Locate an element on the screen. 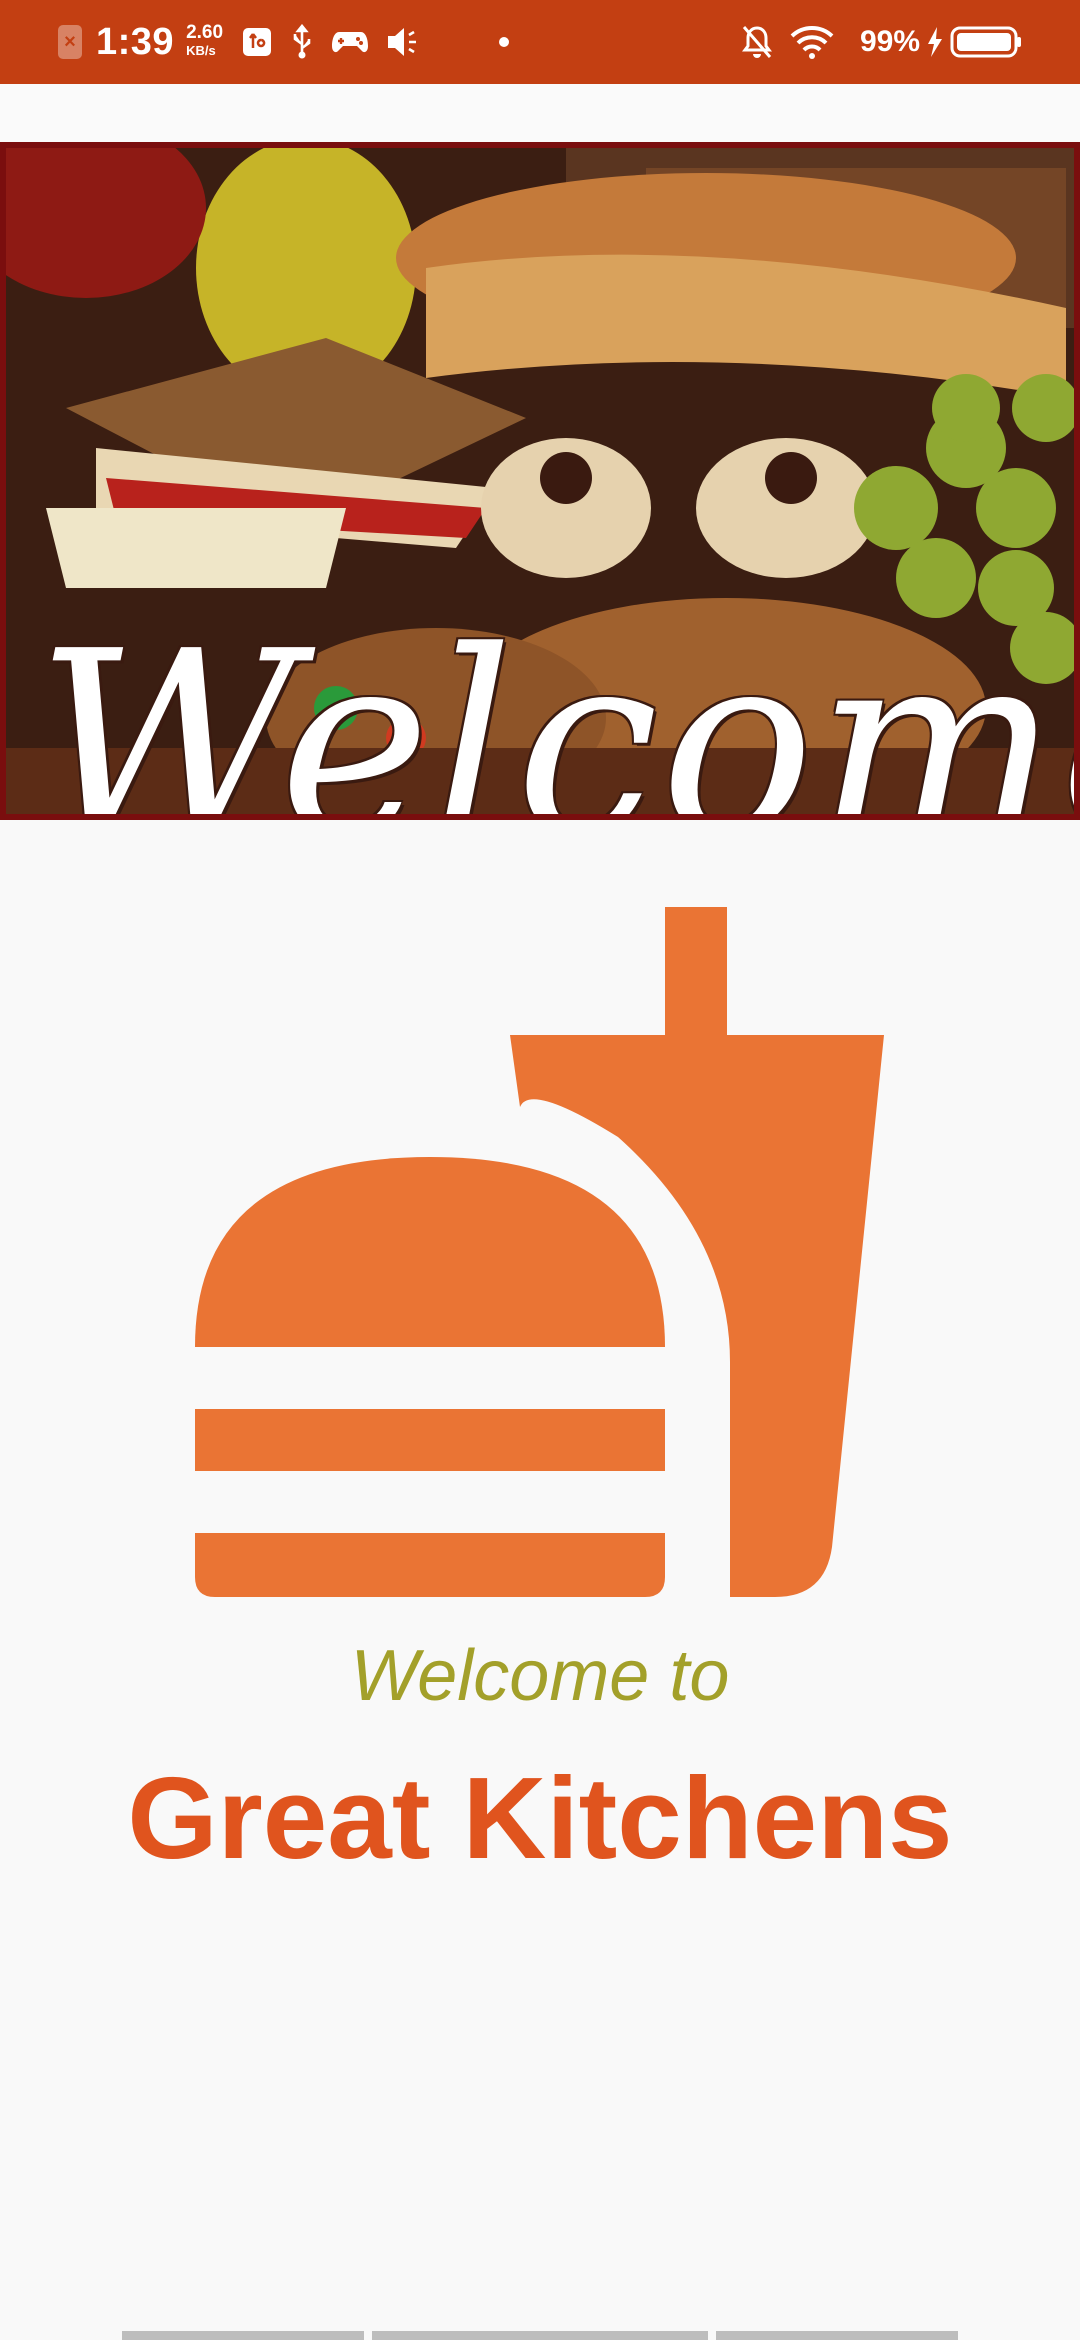 This screenshot has width=1080, height=2340. status-time: 1:39 is located at coordinates (135, 41).